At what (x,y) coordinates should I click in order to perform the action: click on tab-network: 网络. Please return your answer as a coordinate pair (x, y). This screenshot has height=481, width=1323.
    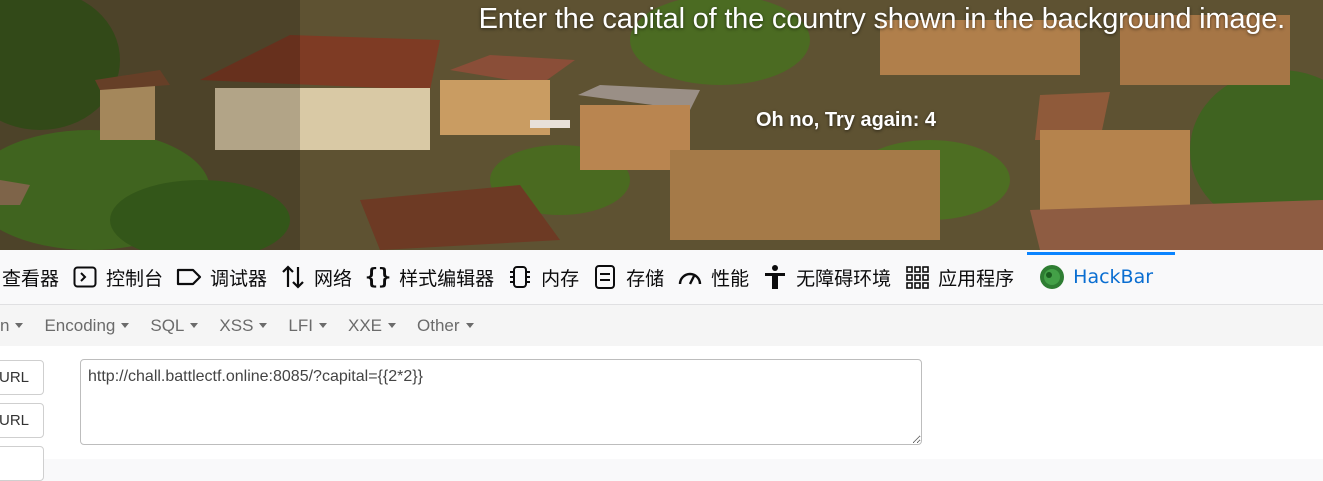
    Looking at the image, I should click on (322, 277).